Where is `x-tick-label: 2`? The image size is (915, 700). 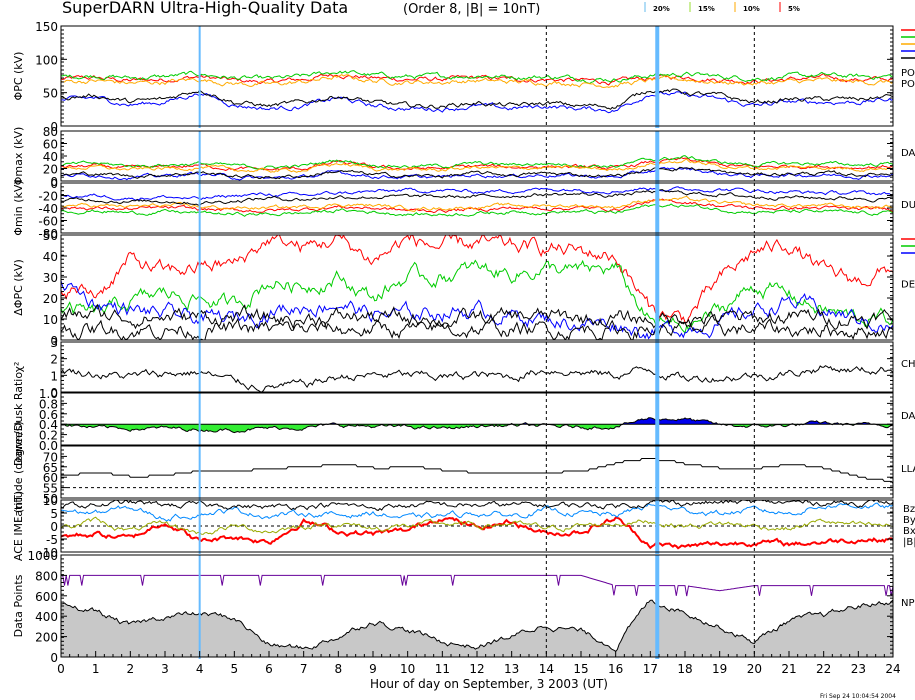
x-tick-label: 2 is located at coordinates (131, 669).